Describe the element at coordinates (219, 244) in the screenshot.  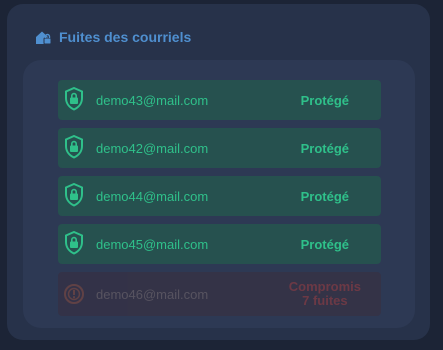
I see `email-row: demo45@mail.com Protégé` at that location.